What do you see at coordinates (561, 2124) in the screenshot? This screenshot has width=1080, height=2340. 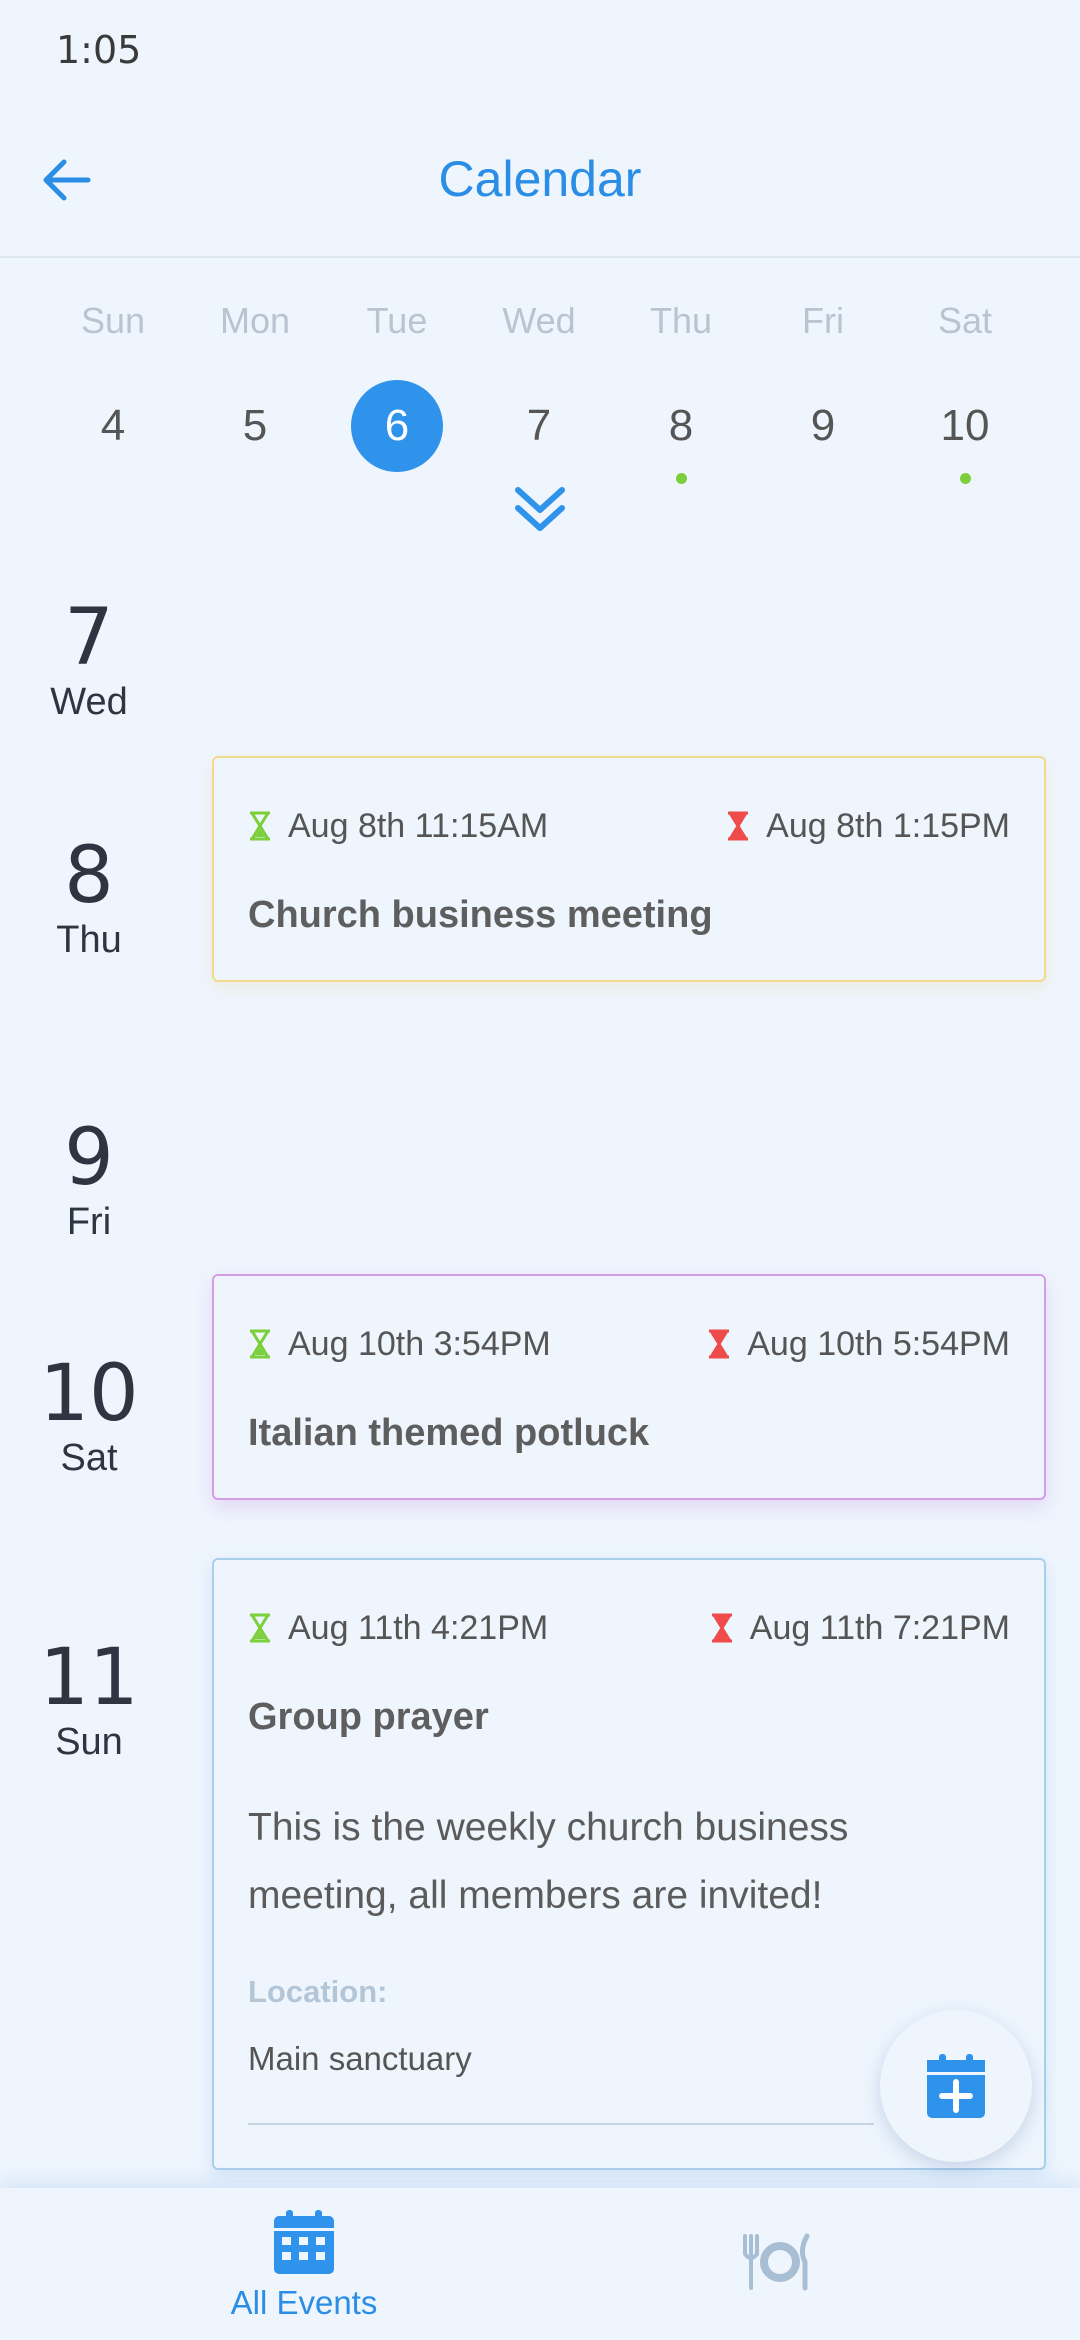 I see `divider` at bounding box center [561, 2124].